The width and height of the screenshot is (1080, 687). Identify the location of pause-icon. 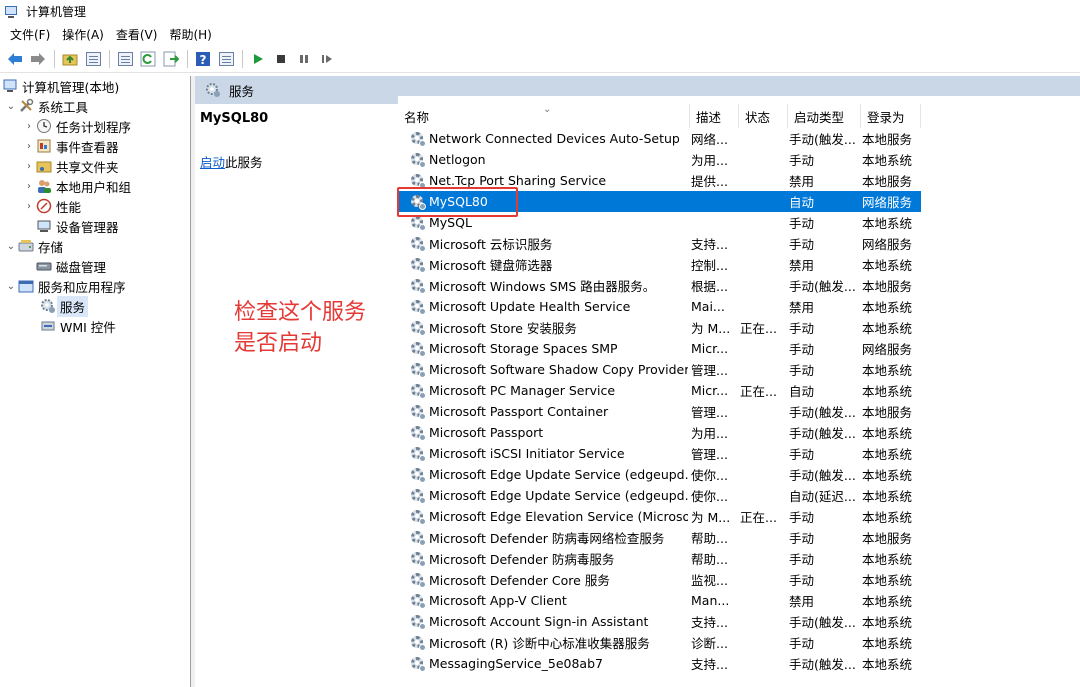
(304, 59).